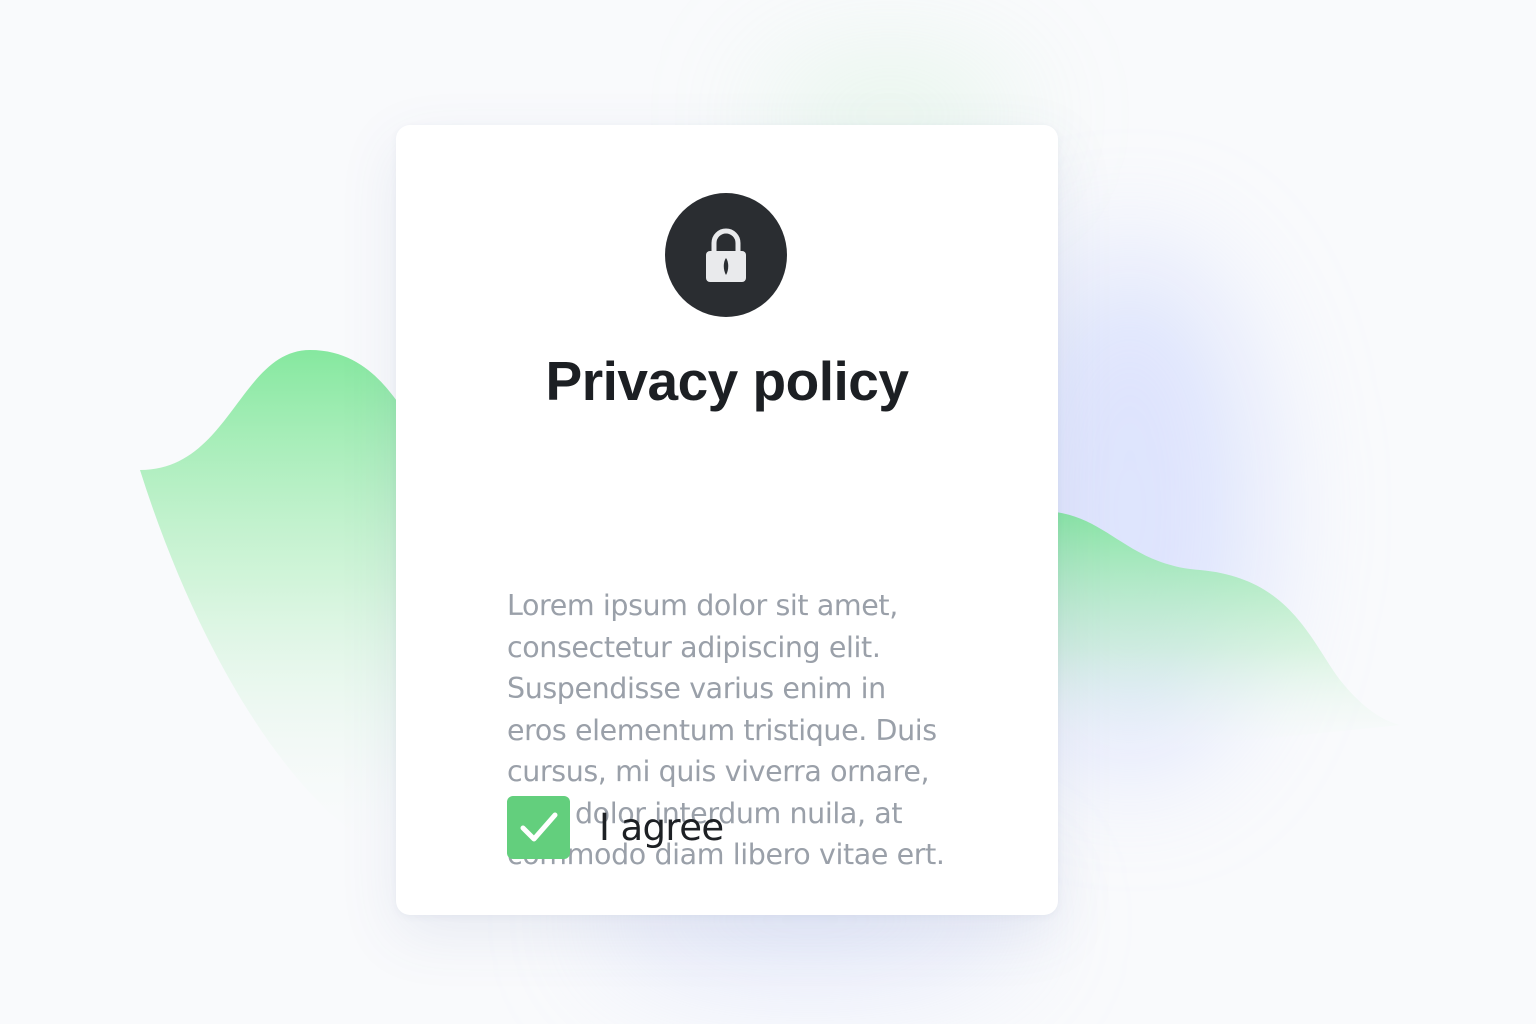  Describe the element at coordinates (696, 688) in the screenshot. I see `policy-line: Suspendisse varius enim in` at that location.